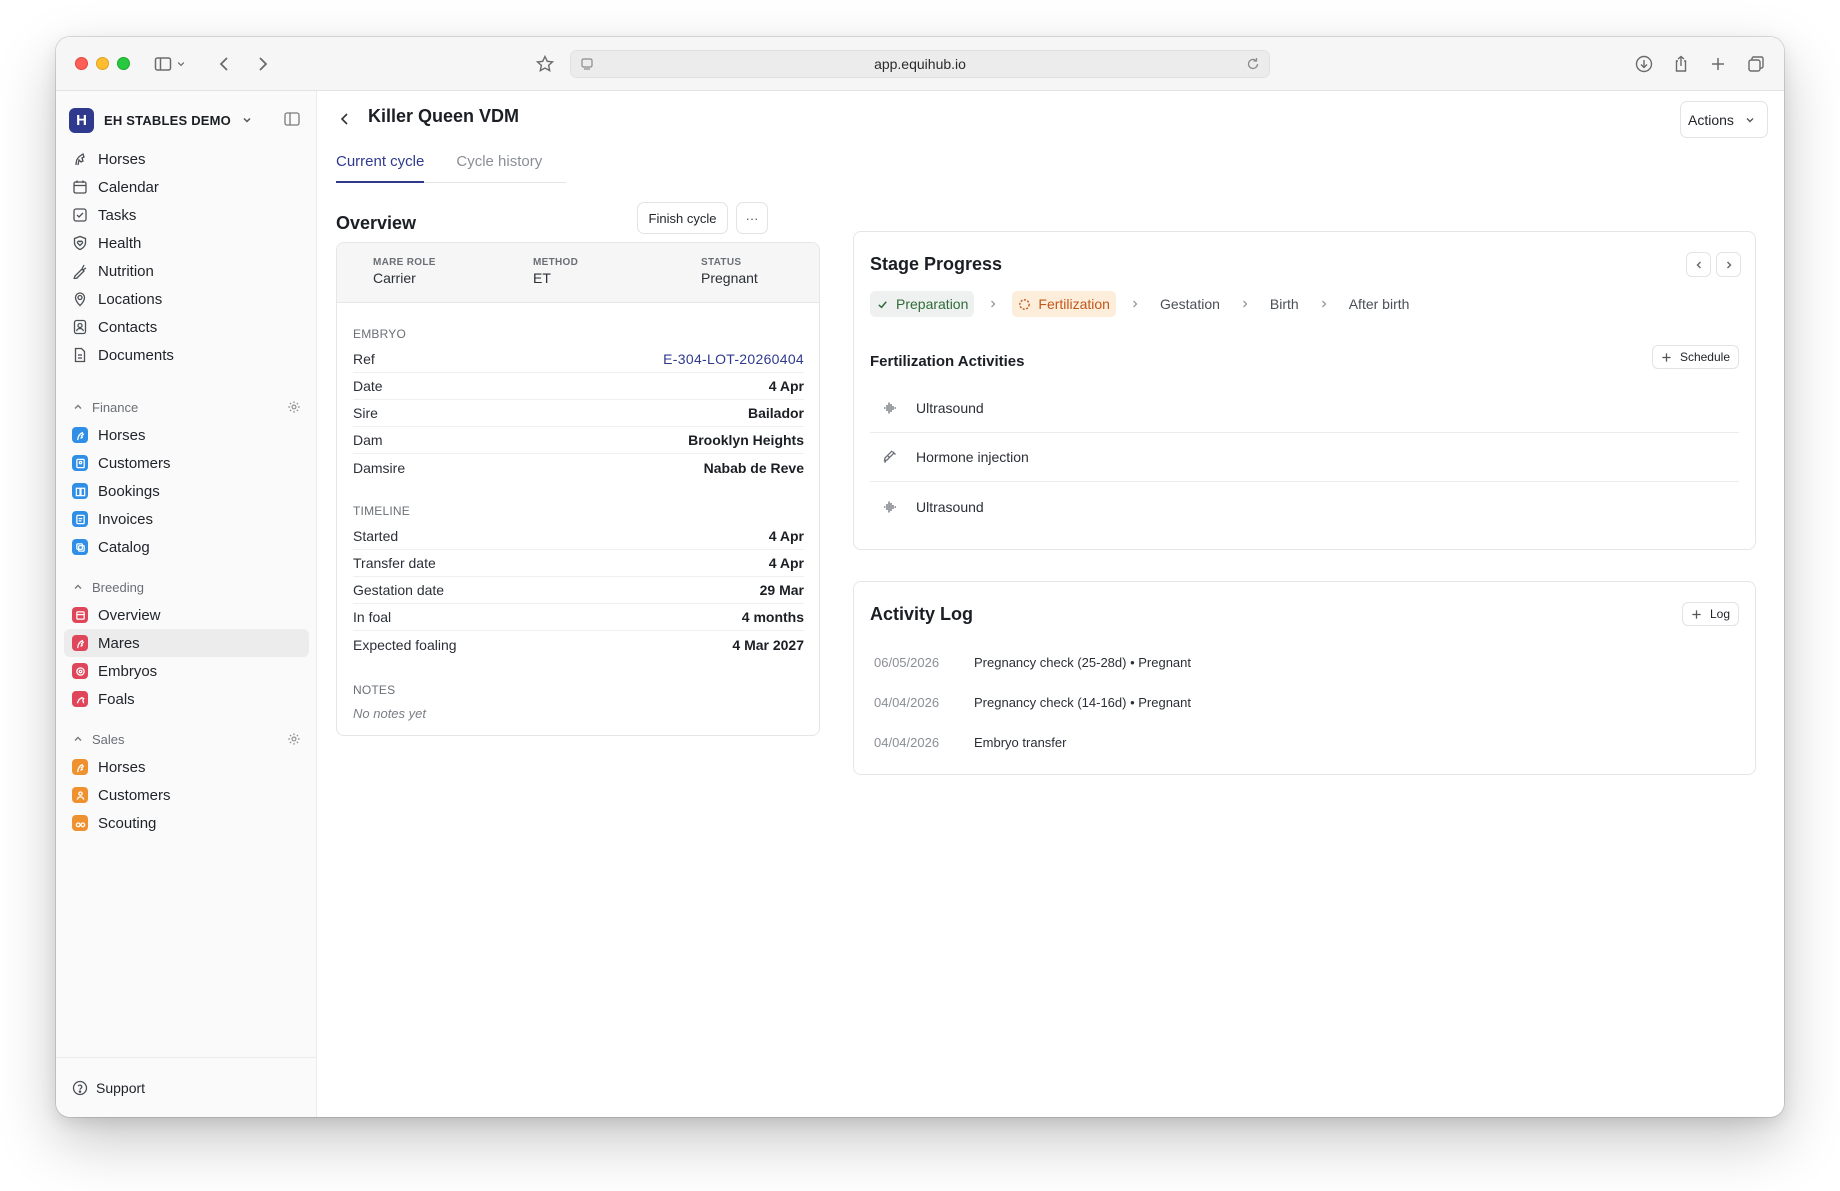  What do you see at coordinates (186, 699) in the screenshot?
I see `sidebar-item-breeding-foals: Foals` at bounding box center [186, 699].